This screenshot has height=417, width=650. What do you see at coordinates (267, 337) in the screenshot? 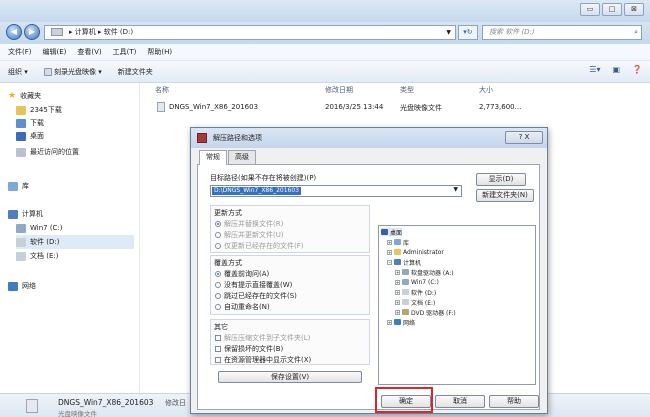
I see `option-label: 解压压缩文件到子文件夹(L)` at bounding box center [267, 337].